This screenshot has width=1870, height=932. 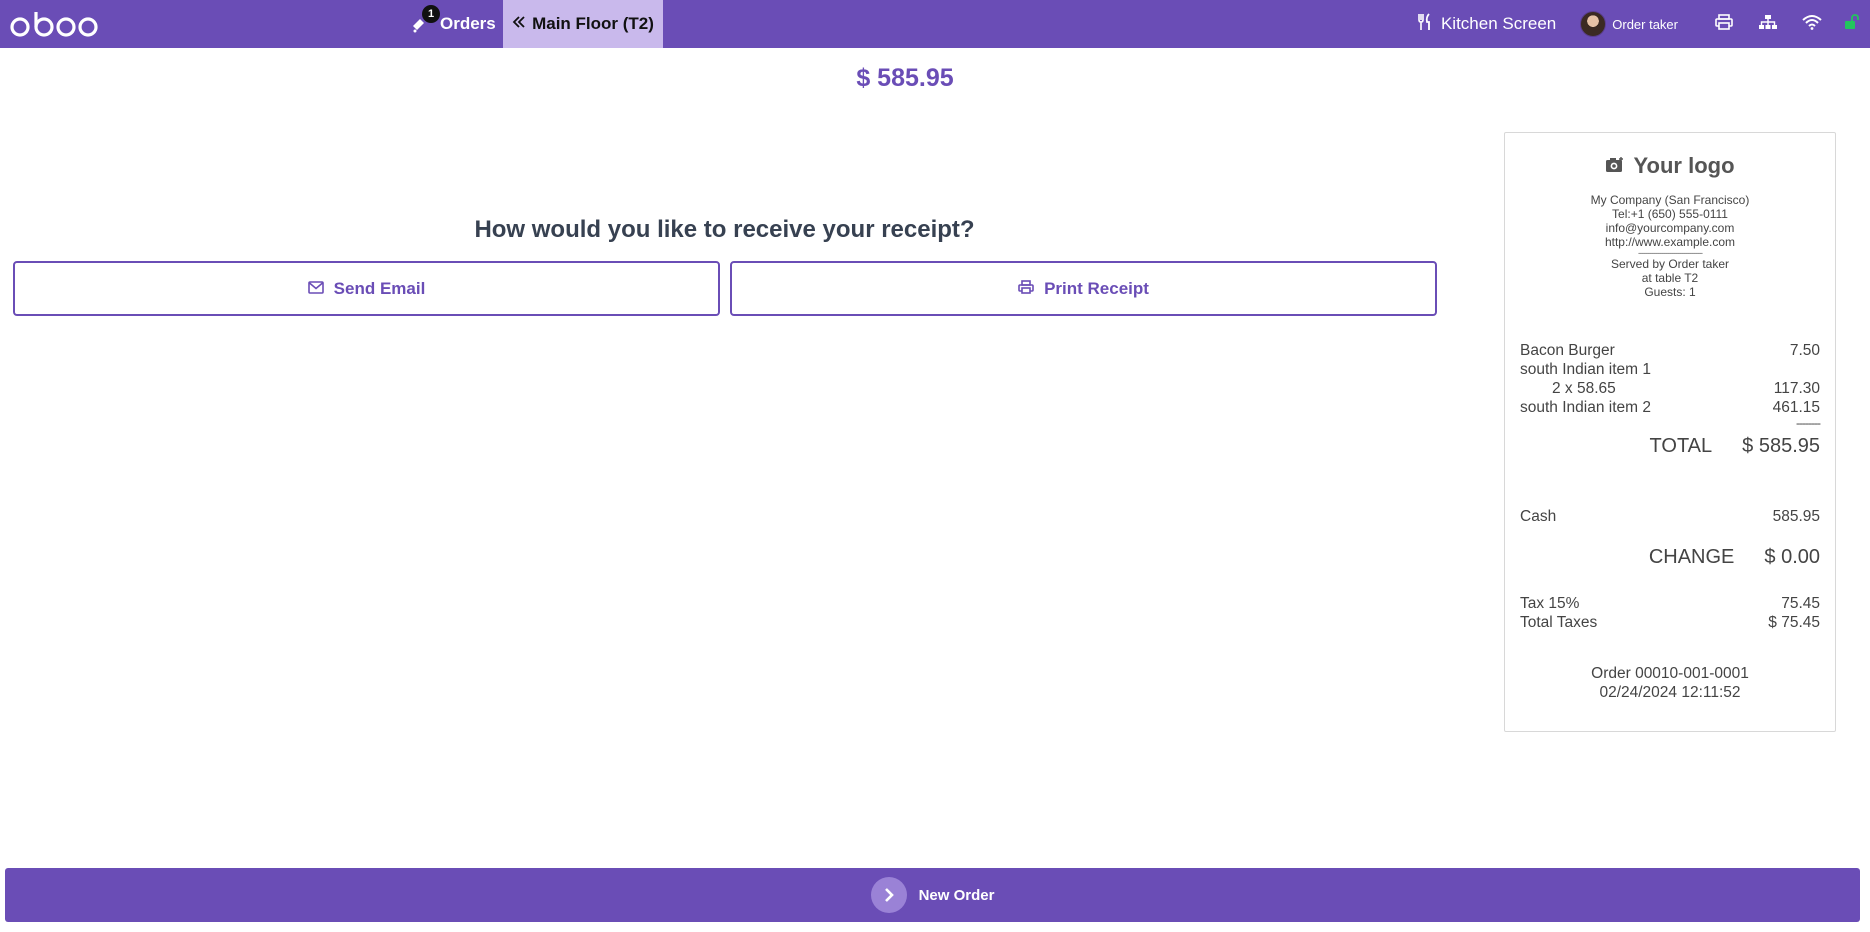 I want to click on change-value: $ 0.00, so click(x=1792, y=557).